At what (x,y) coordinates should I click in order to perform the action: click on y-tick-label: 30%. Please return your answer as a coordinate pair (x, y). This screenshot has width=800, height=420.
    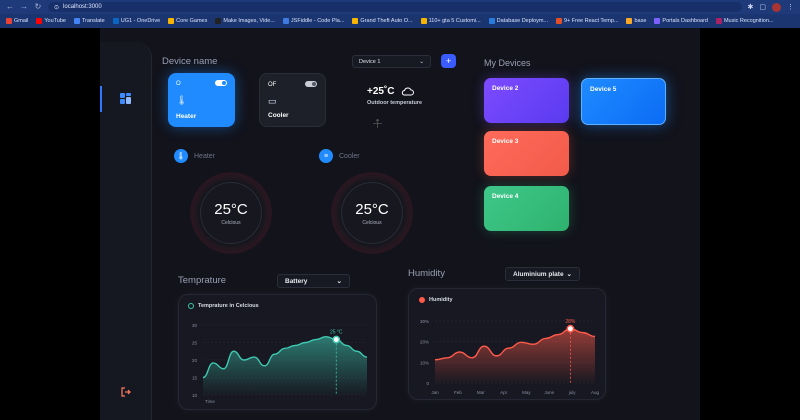
    Looking at the image, I should click on (424, 321).